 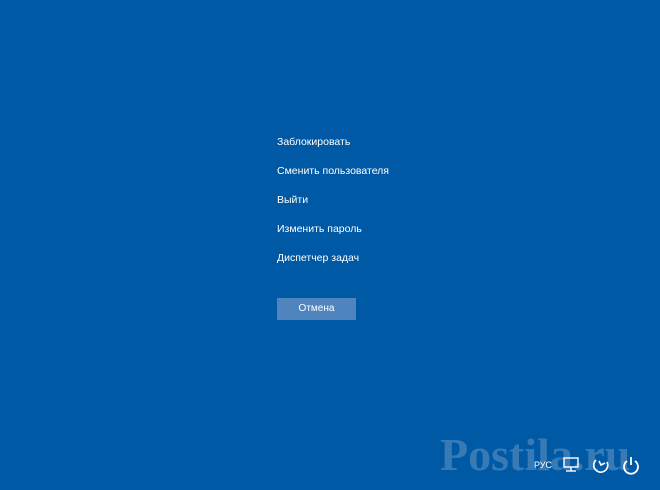 I want to click on lock-option: Заблокировать, so click(x=377, y=147).